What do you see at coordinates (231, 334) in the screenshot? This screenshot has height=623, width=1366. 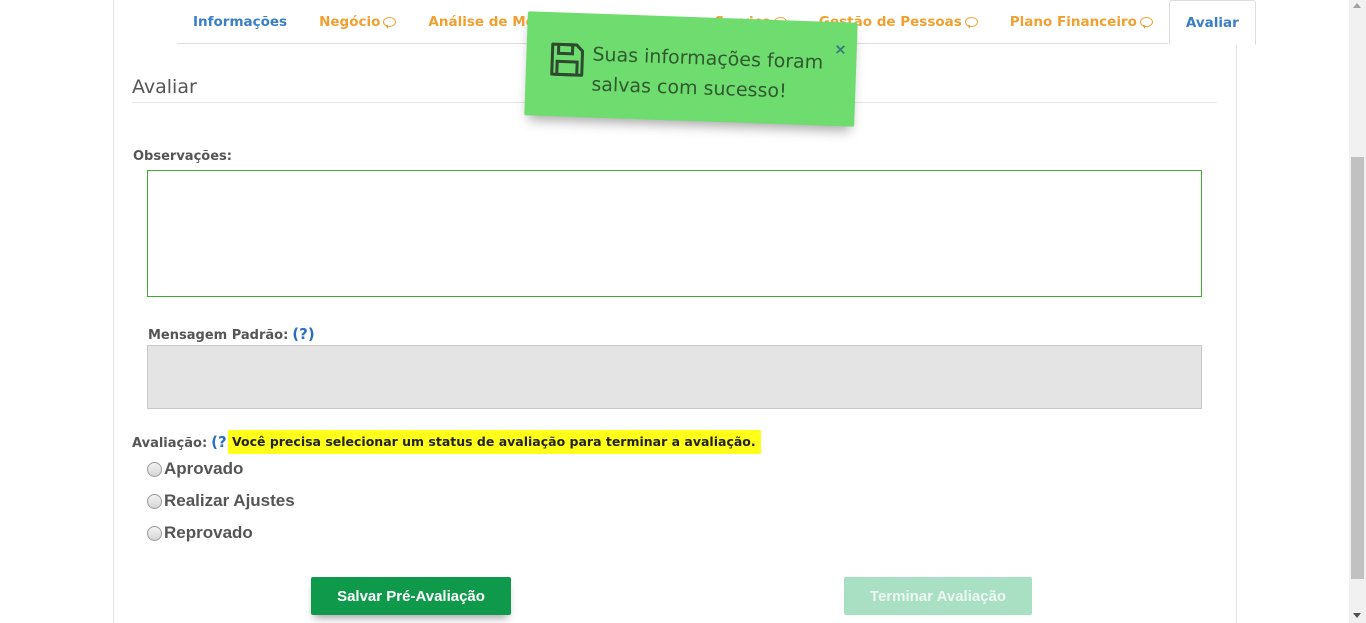 I see `mensagem-padrao-label: Mensagem Padrão: (?)` at bounding box center [231, 334].